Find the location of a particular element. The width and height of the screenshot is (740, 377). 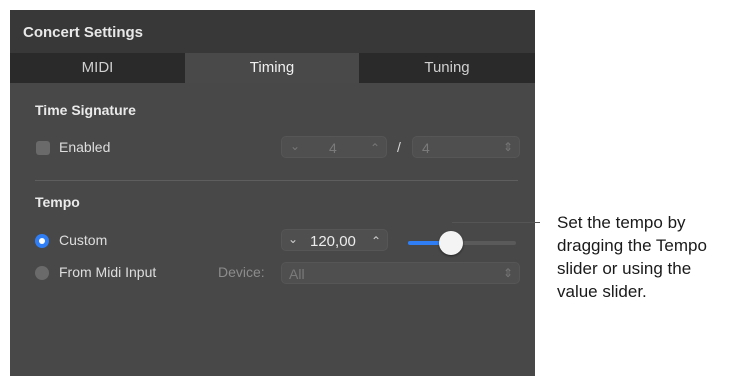

tab-bar: MIDI Timing Tuning is located at coordinates (272, 68).